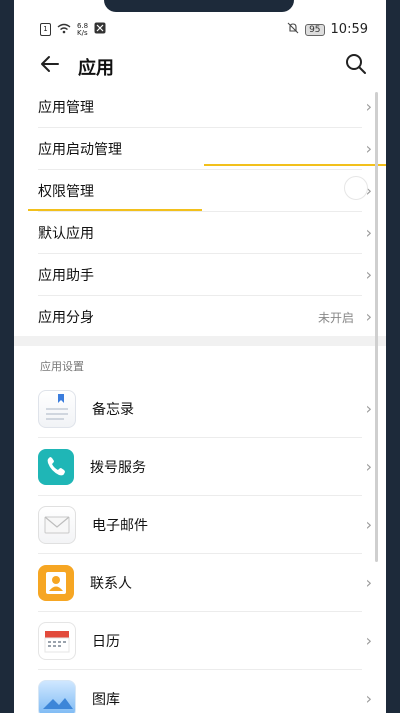 This screenshot has width=400, height=713. What do you see at coordinates (111, 583) in the screenshot?
I see `app-item-label: 联系人` at bounding box center [111, 583].